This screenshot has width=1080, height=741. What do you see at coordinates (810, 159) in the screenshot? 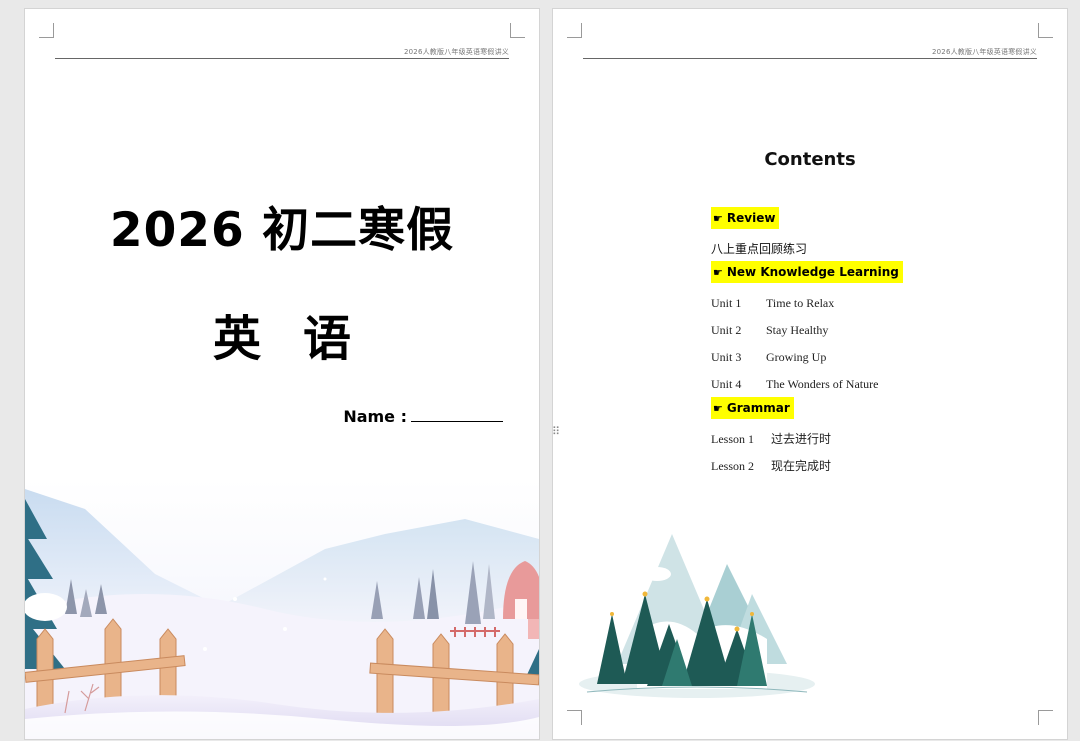
I see `contents-title: Contents` at bounding box center [810, 159].